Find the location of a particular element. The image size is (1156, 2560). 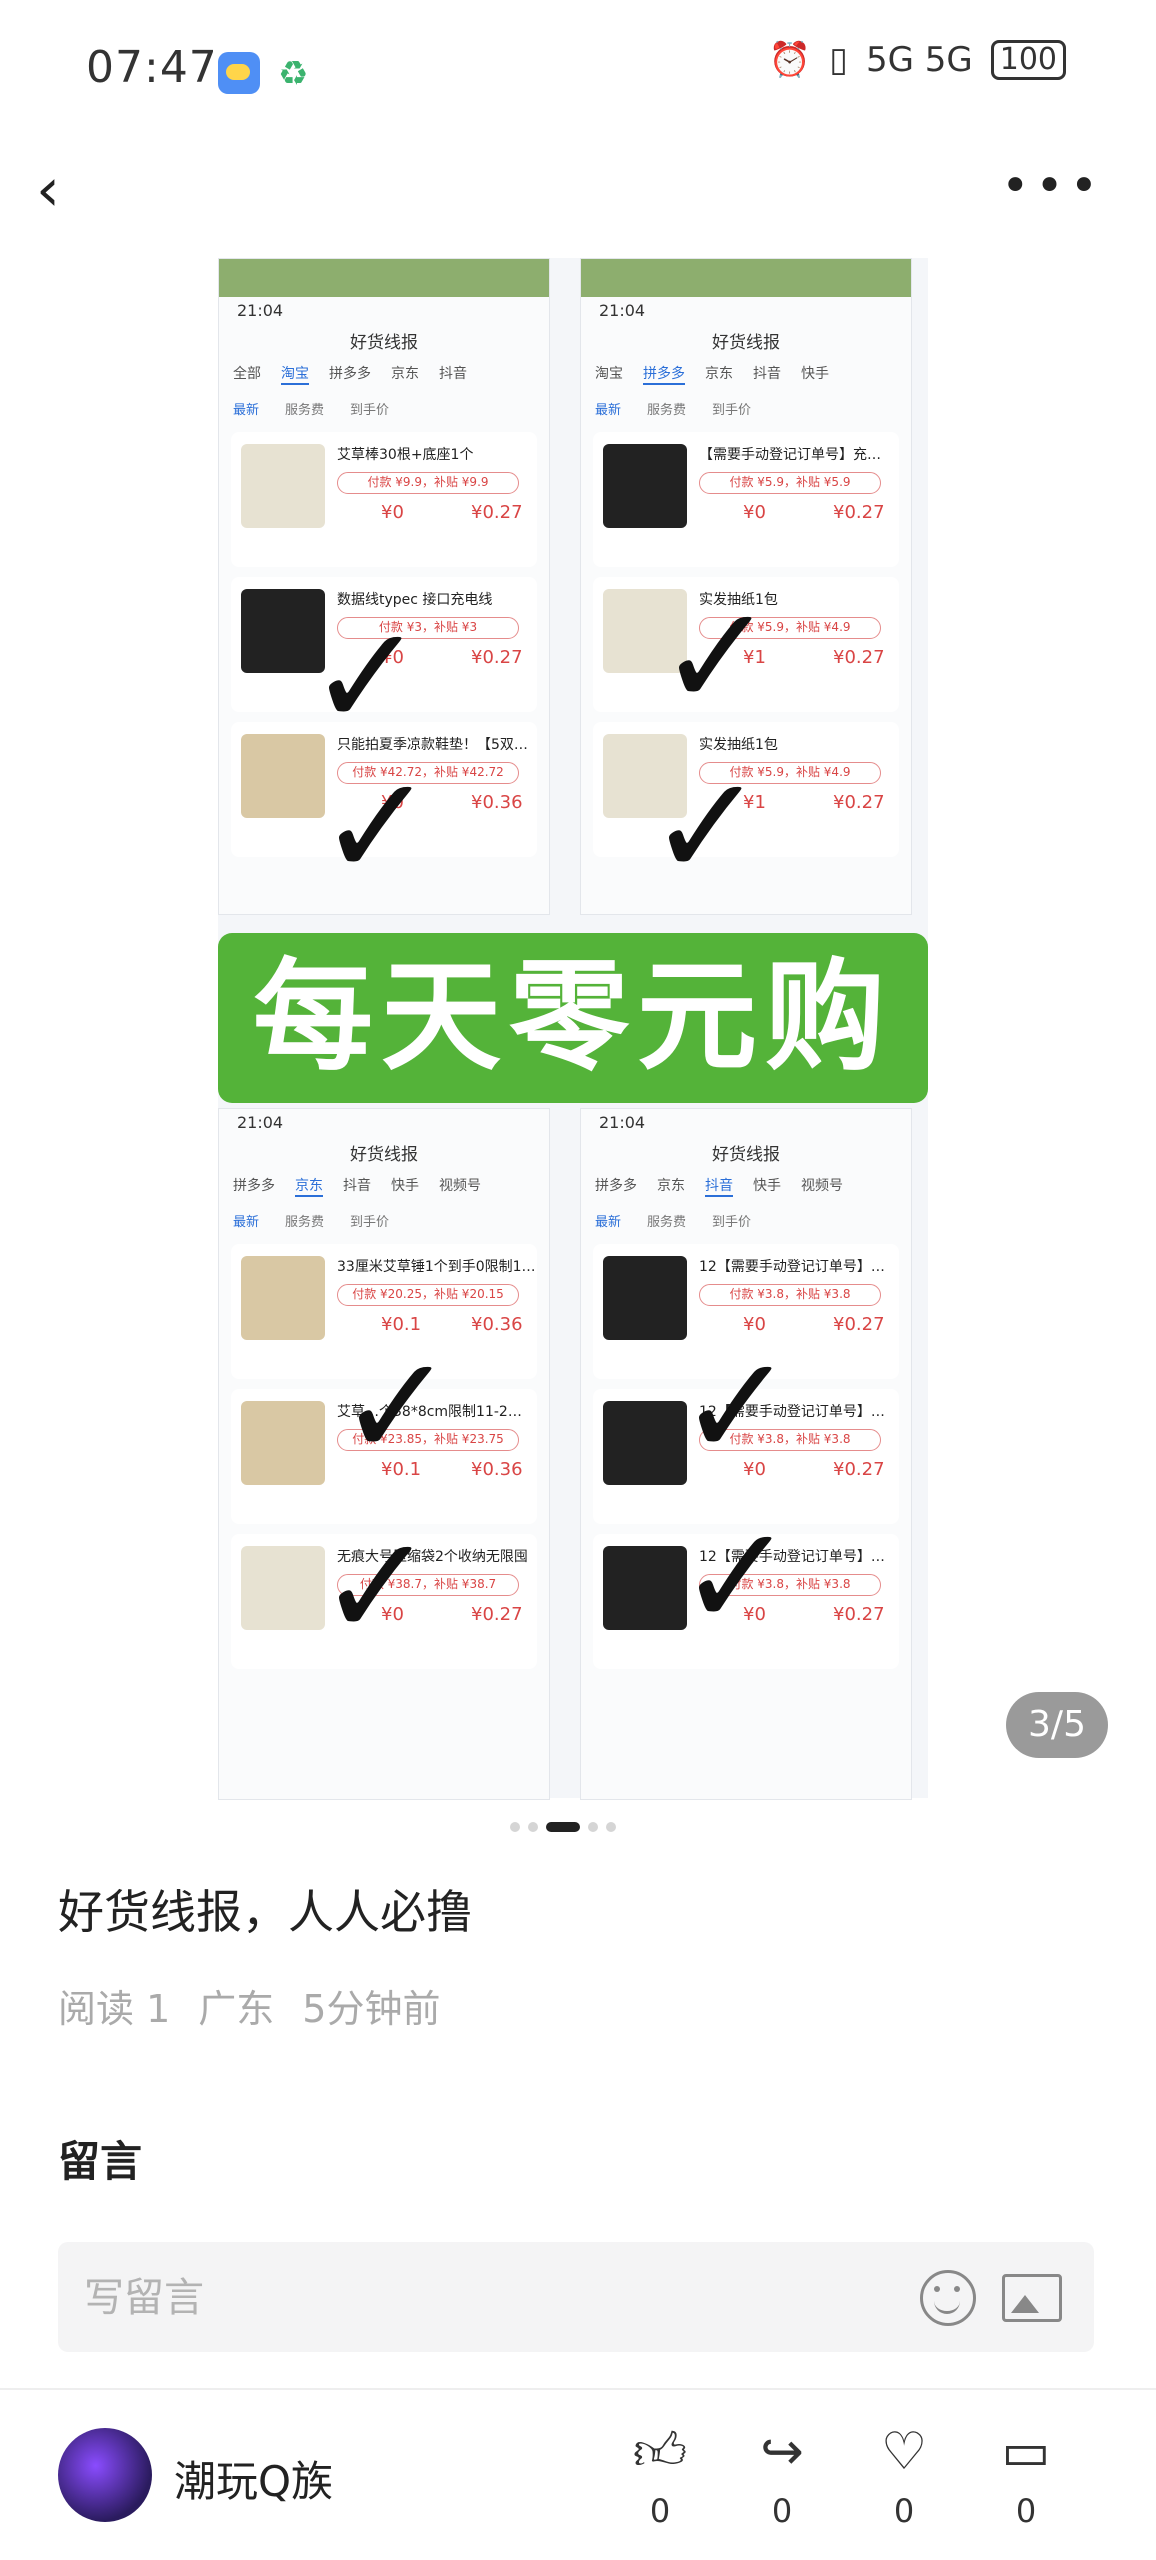

comment-button: ▭ 0 is located at coordinates (1026, 2475).